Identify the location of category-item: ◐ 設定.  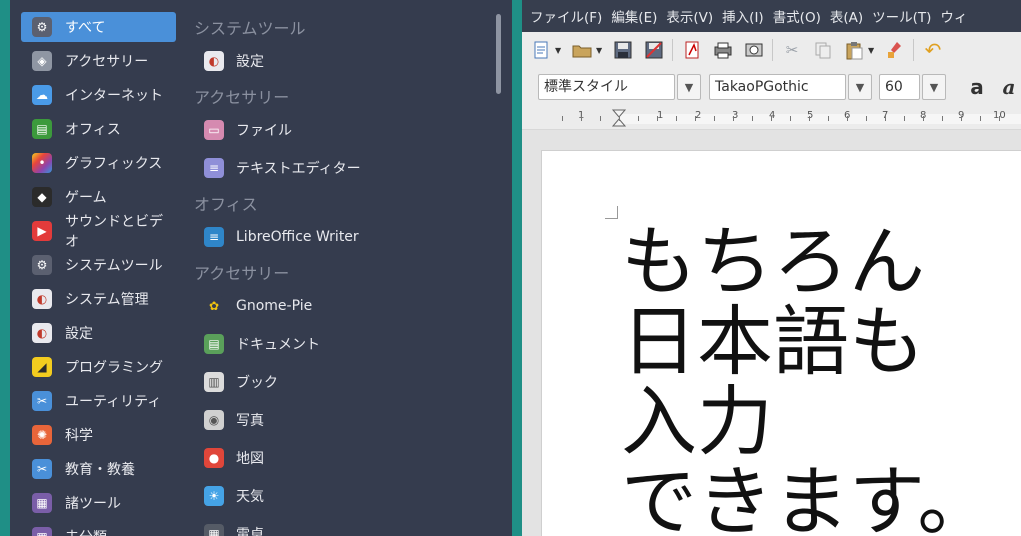
(98, 333).